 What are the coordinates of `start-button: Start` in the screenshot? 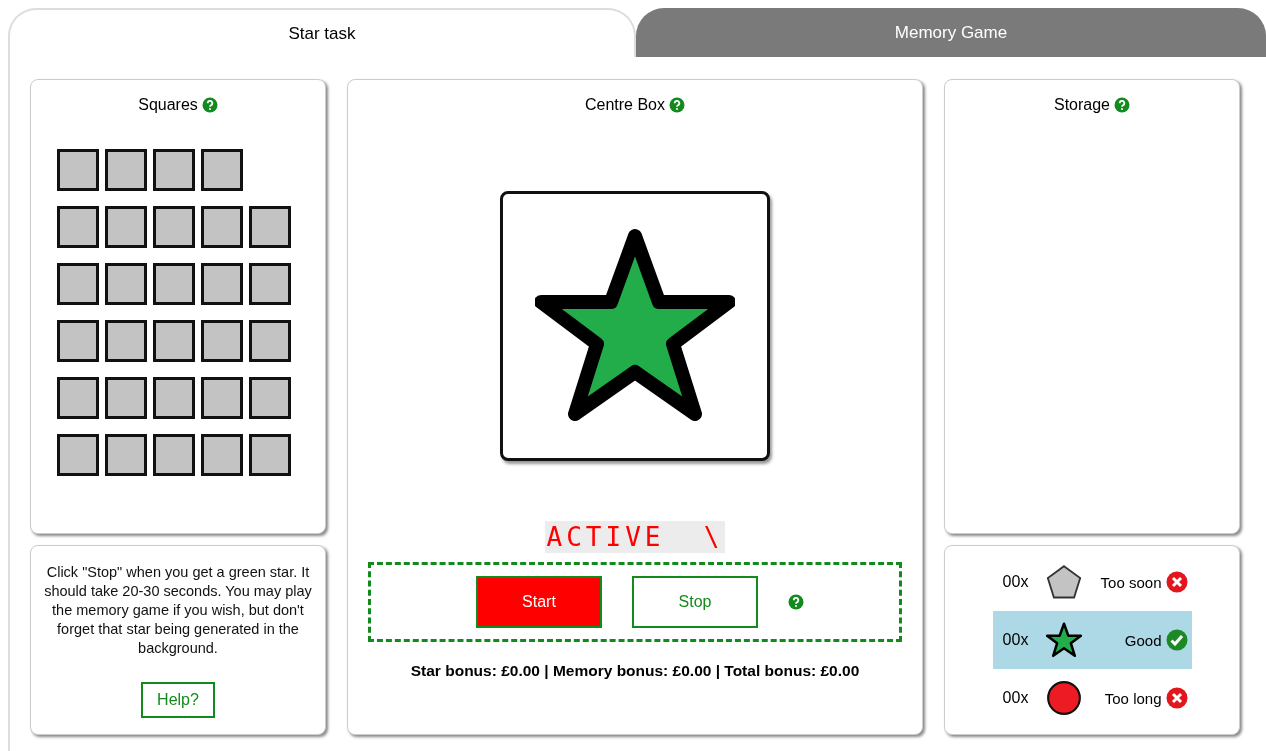 It's located at (539, 602).